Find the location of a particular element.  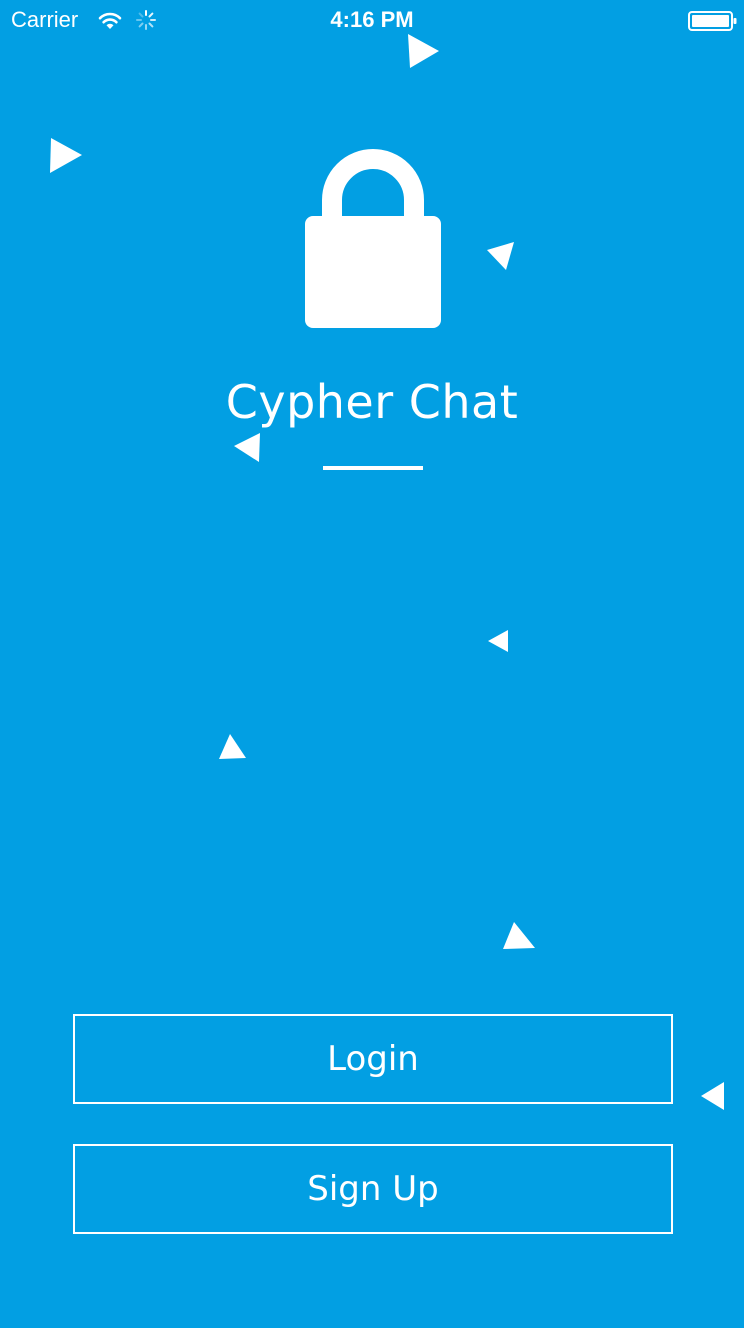

title-divider is located at coordinates (373, 468).